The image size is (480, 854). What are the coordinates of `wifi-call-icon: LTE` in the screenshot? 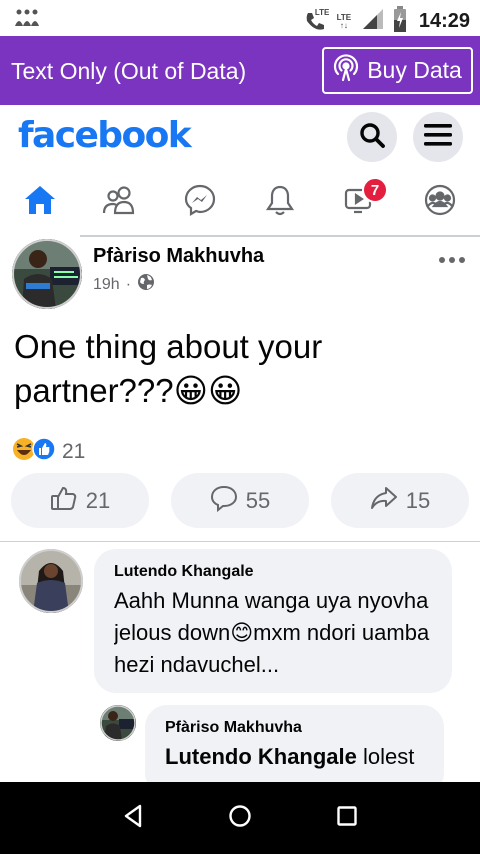 It's located at (316, 20).